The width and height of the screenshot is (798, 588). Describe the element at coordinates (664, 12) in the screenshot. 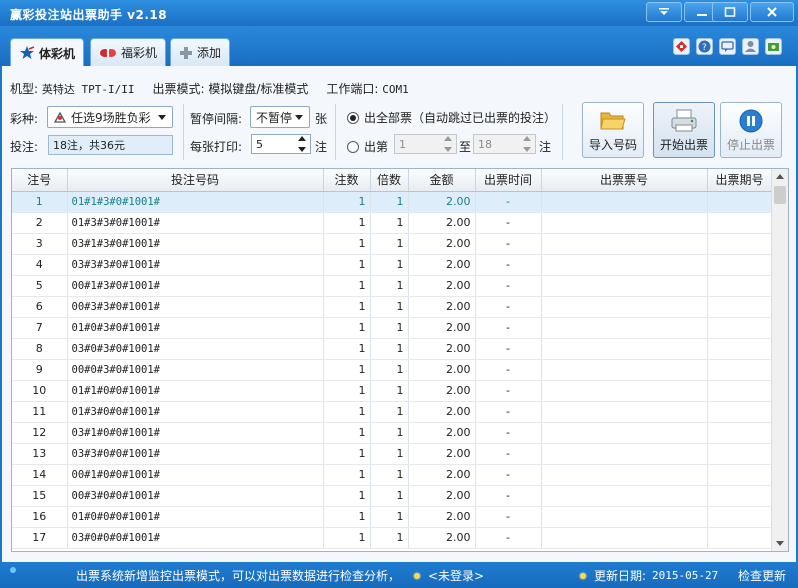

I see `dropdown-menu-button` at that location.